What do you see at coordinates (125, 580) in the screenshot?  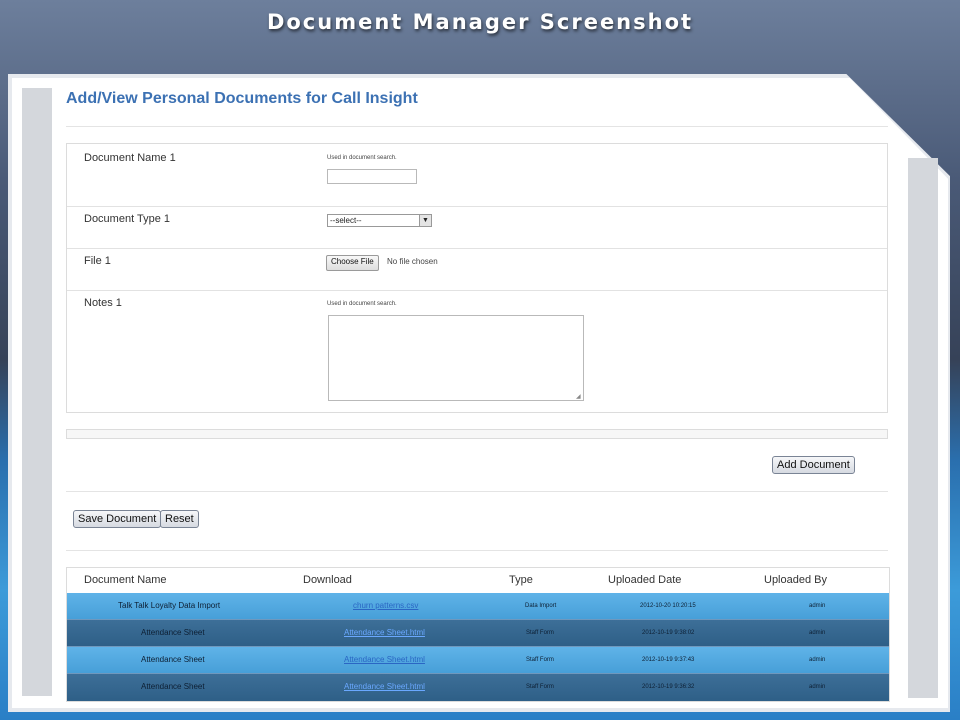 I see `header-document-name: Document Name` at bounding box center [125, 580].